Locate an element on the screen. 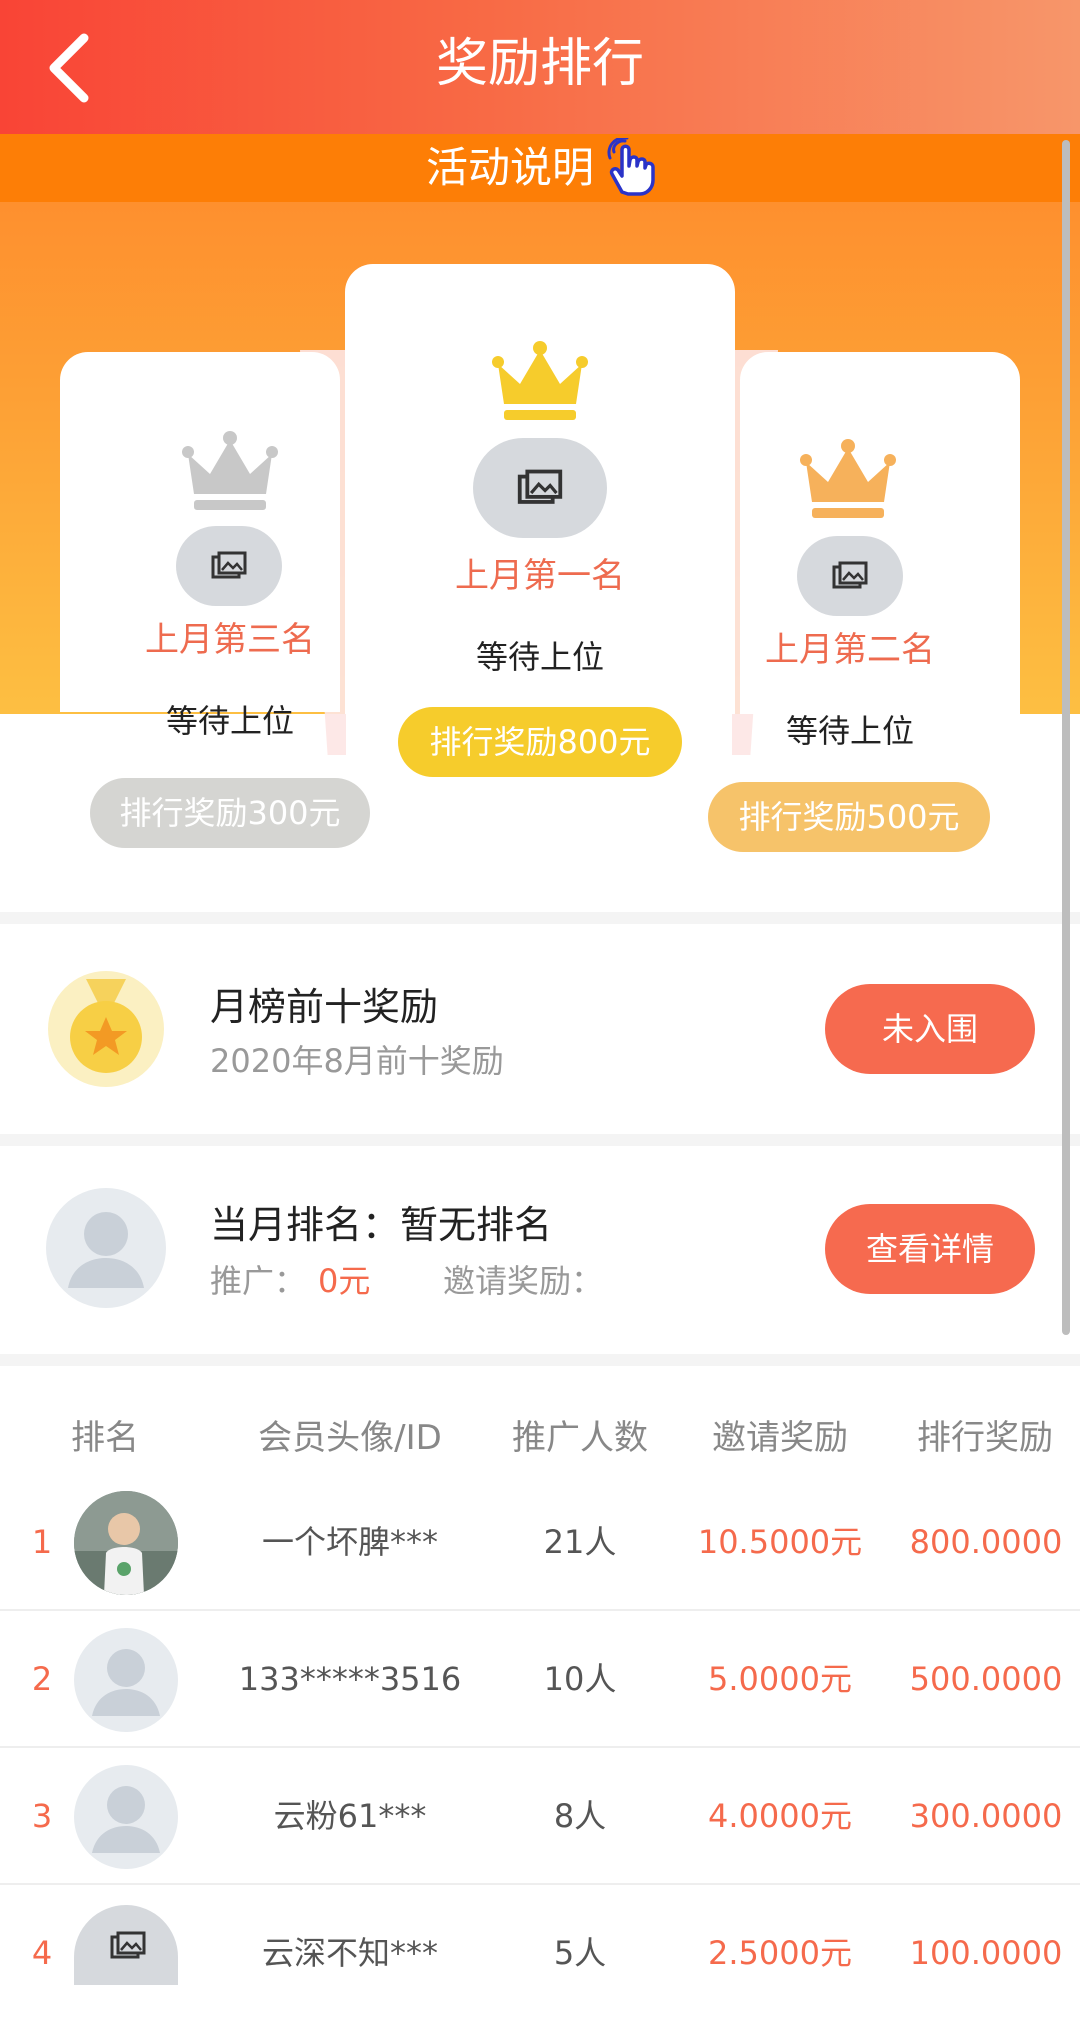 The width and height of the screenshot is (1080, 2043). row-promo-count: 8人 is located at coordinates (580, 1816).